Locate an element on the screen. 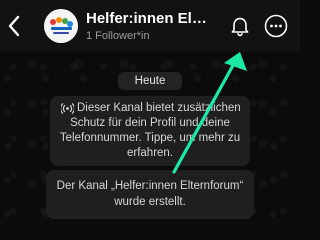 The width and height of the screenshot is (320, 240). more-options-icon is located at coordinates (276, 26).